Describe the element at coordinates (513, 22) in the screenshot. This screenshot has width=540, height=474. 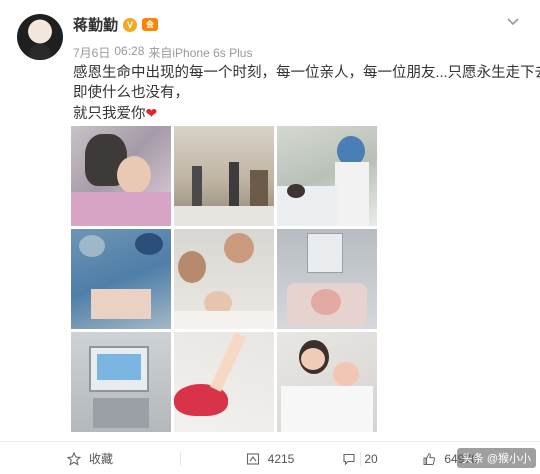
I see `chevron-down-icon` at that location.